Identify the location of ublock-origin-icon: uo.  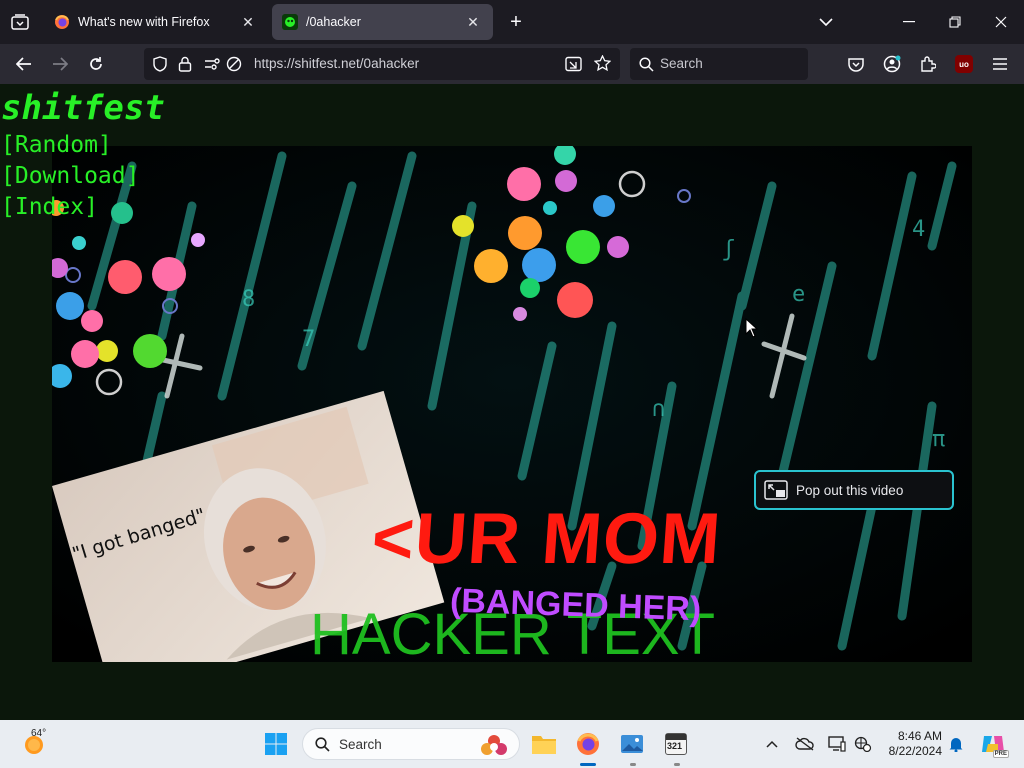
(964, 64).